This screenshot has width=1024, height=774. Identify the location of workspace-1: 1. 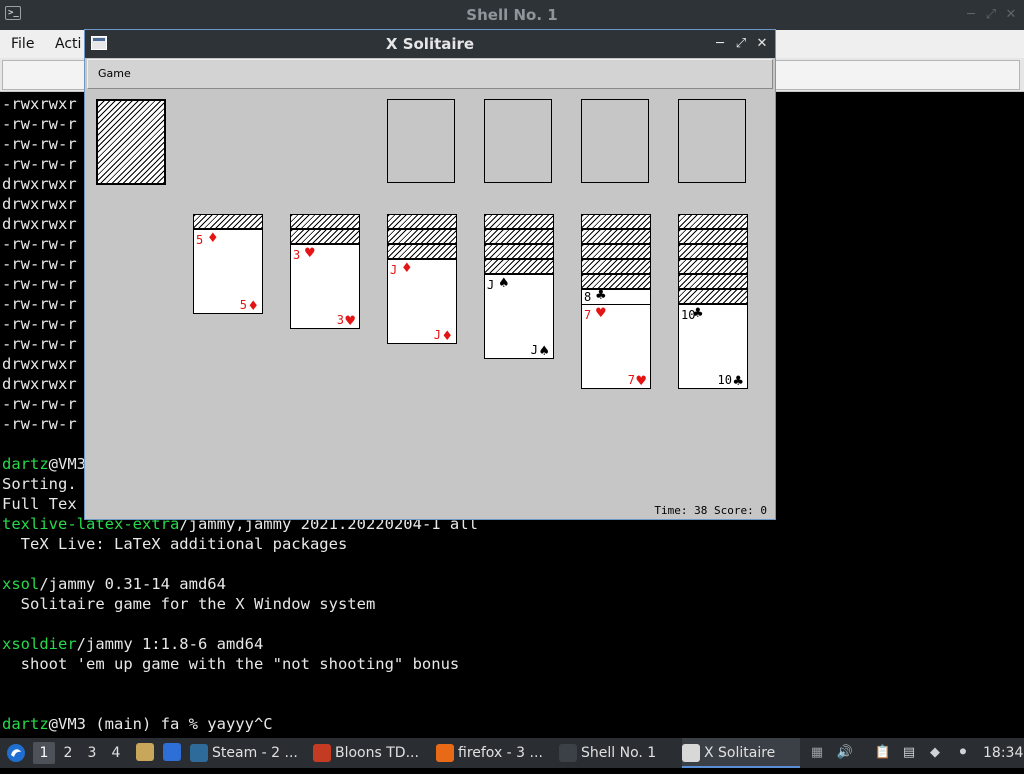
(44, 753).